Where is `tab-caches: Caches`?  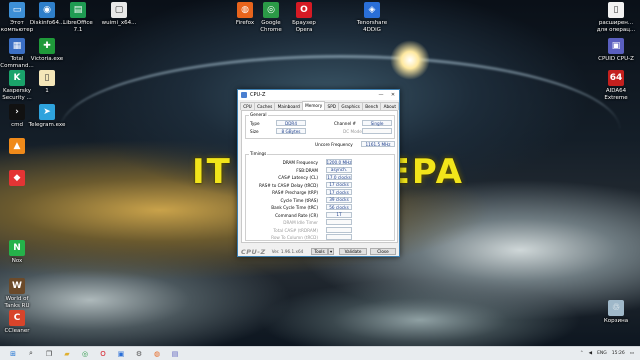 tab-caches: Caches is located at coordinates (264, 106).